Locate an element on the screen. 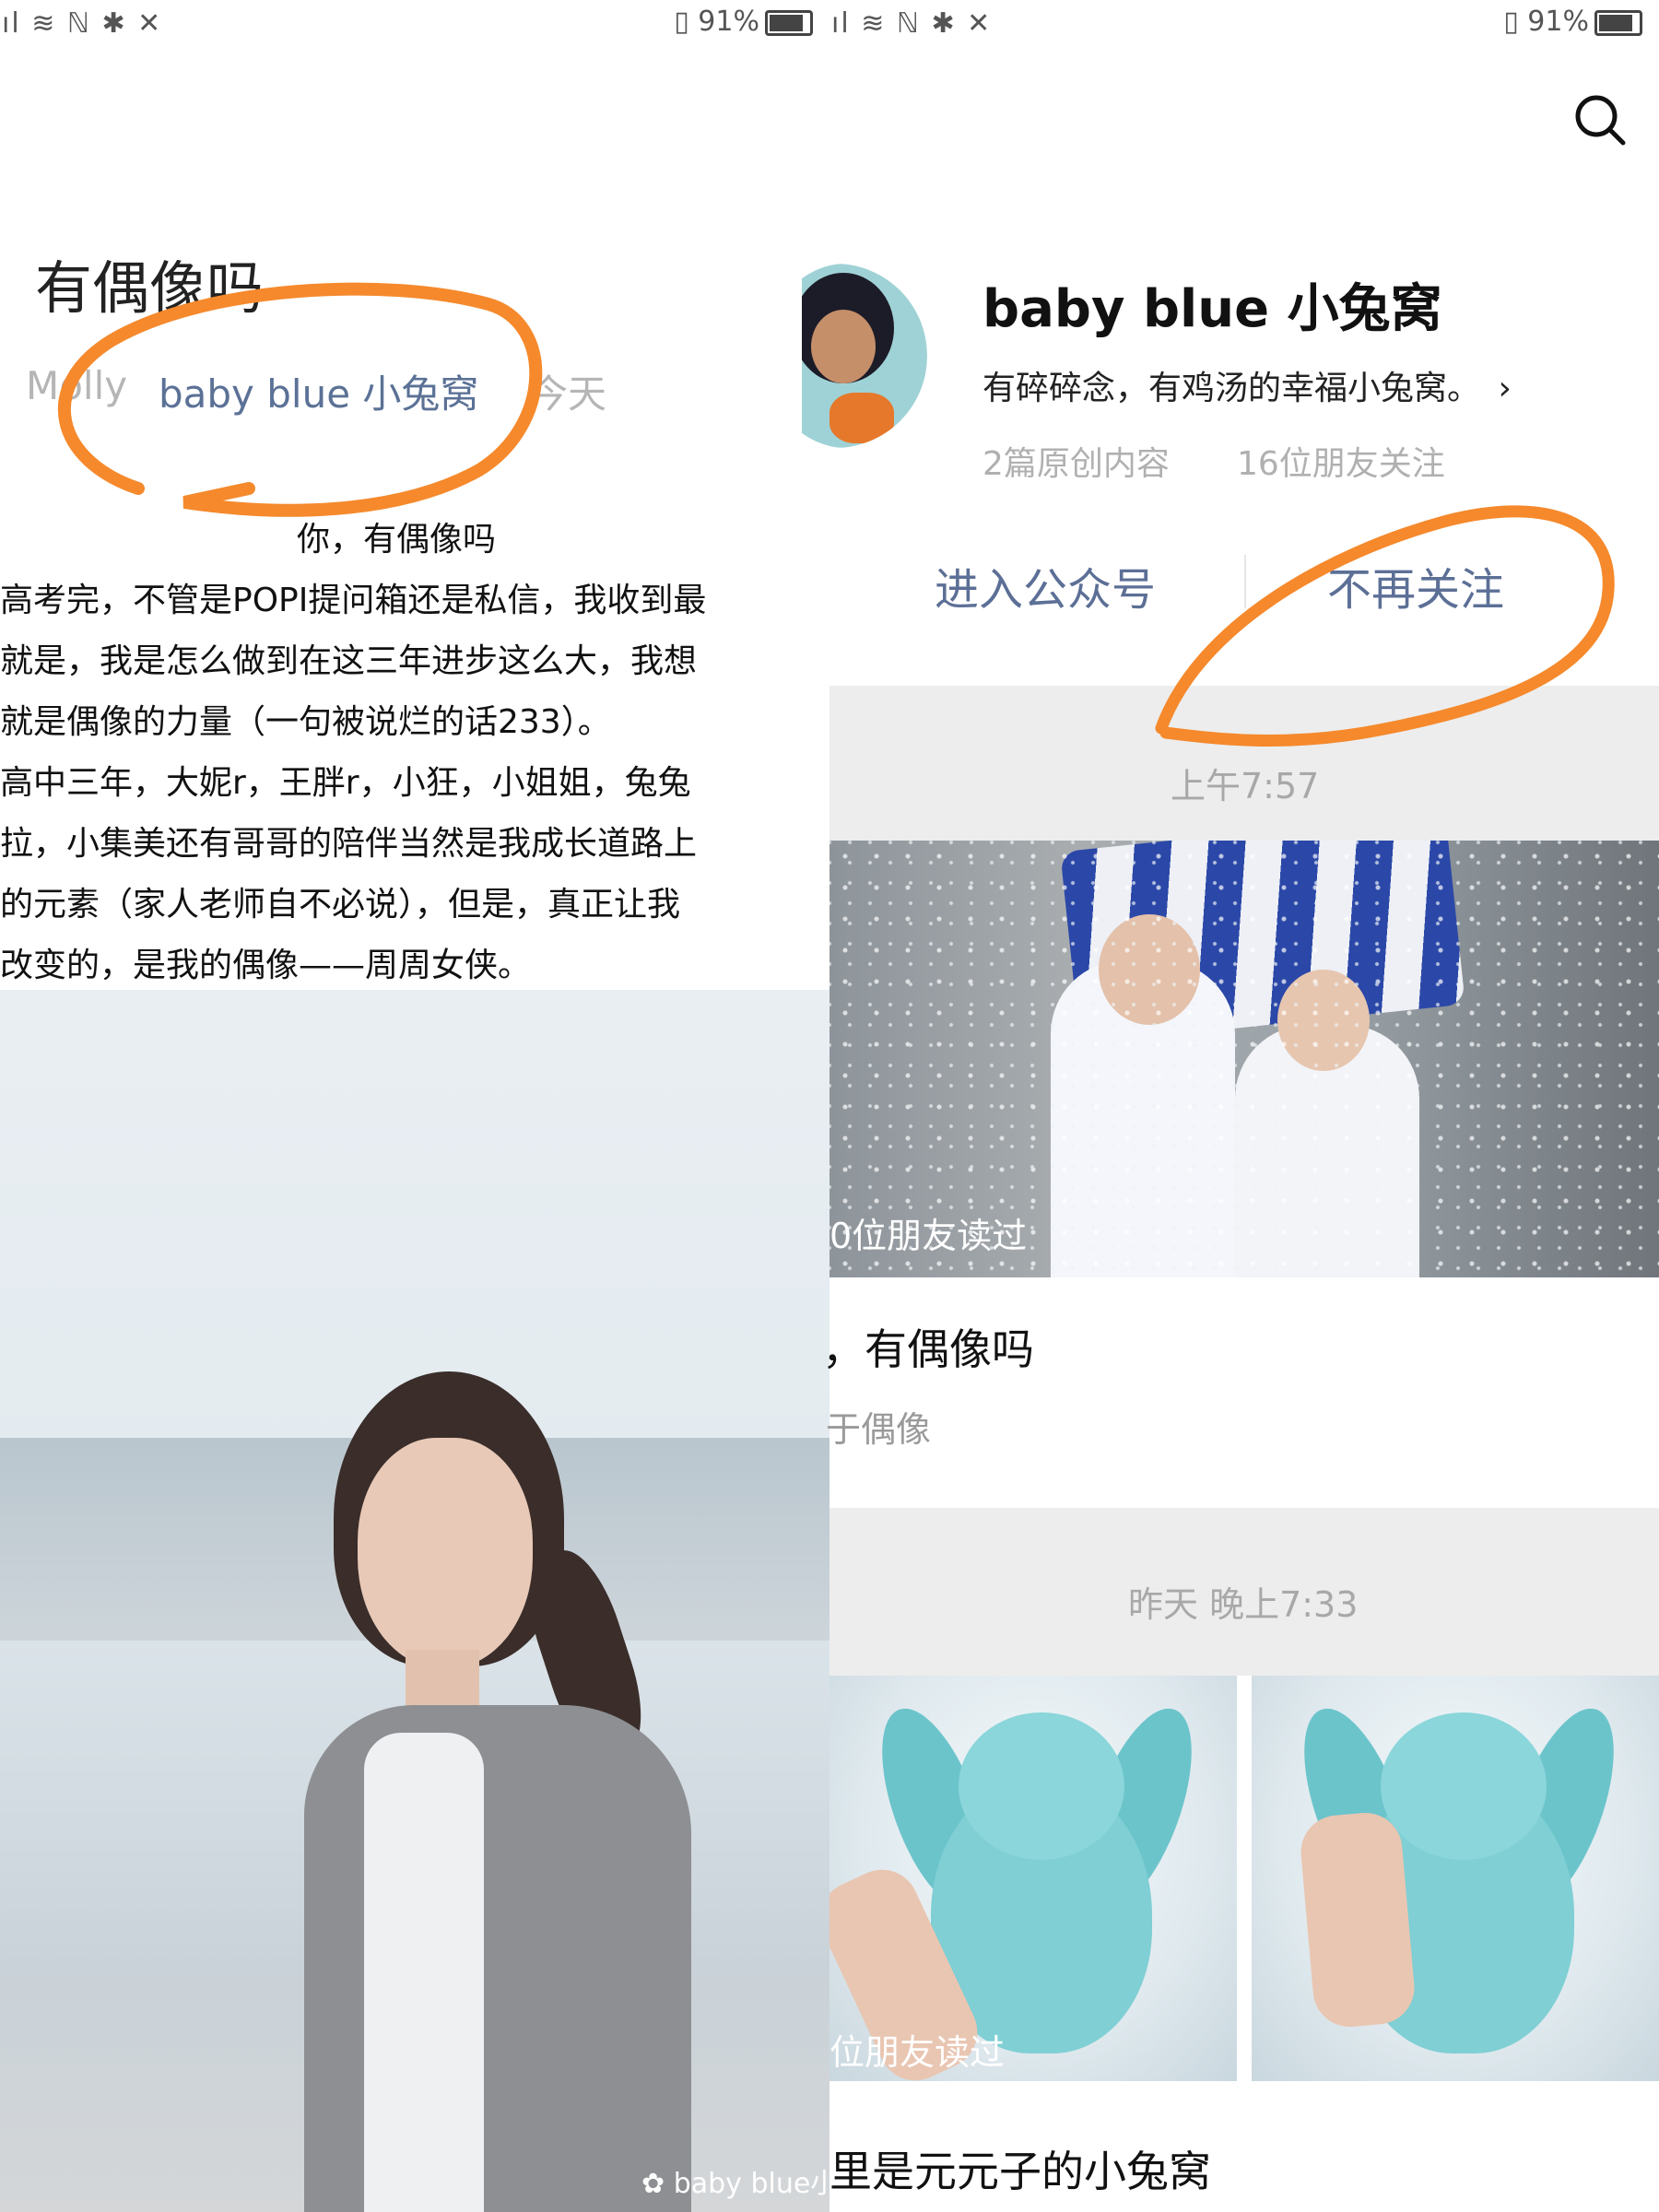  article-paragraph: 你，有偶像吗 is located at coordinates (397, 540).